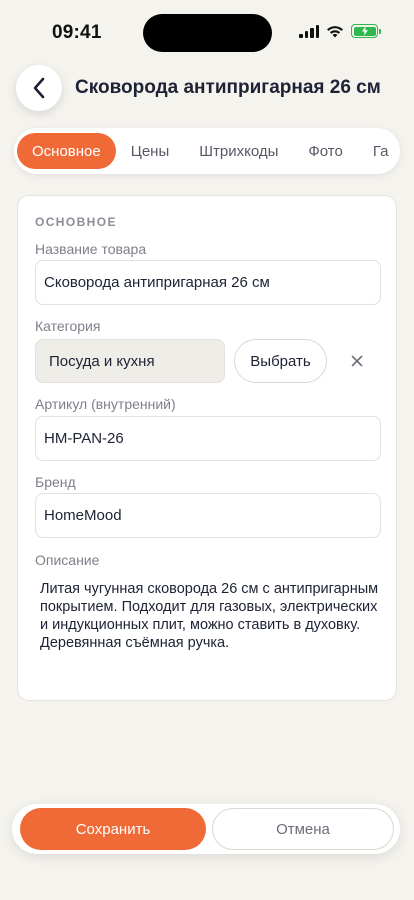 This screenshot has width=414, height=900. I want to click on clear-category-button, so click(357, 361).